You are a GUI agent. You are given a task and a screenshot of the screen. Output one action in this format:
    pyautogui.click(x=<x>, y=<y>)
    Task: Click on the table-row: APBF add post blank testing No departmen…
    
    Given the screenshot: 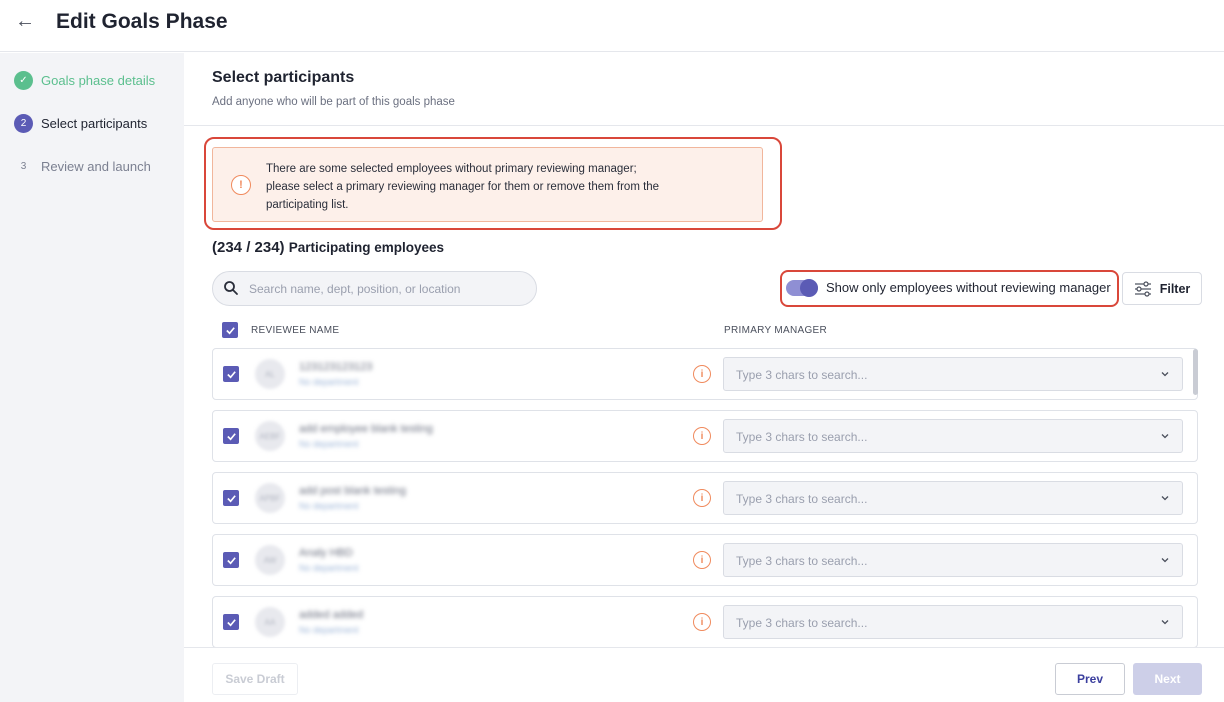 What is the action you would take?
    pyautogui.click(x=705, y=498)
    